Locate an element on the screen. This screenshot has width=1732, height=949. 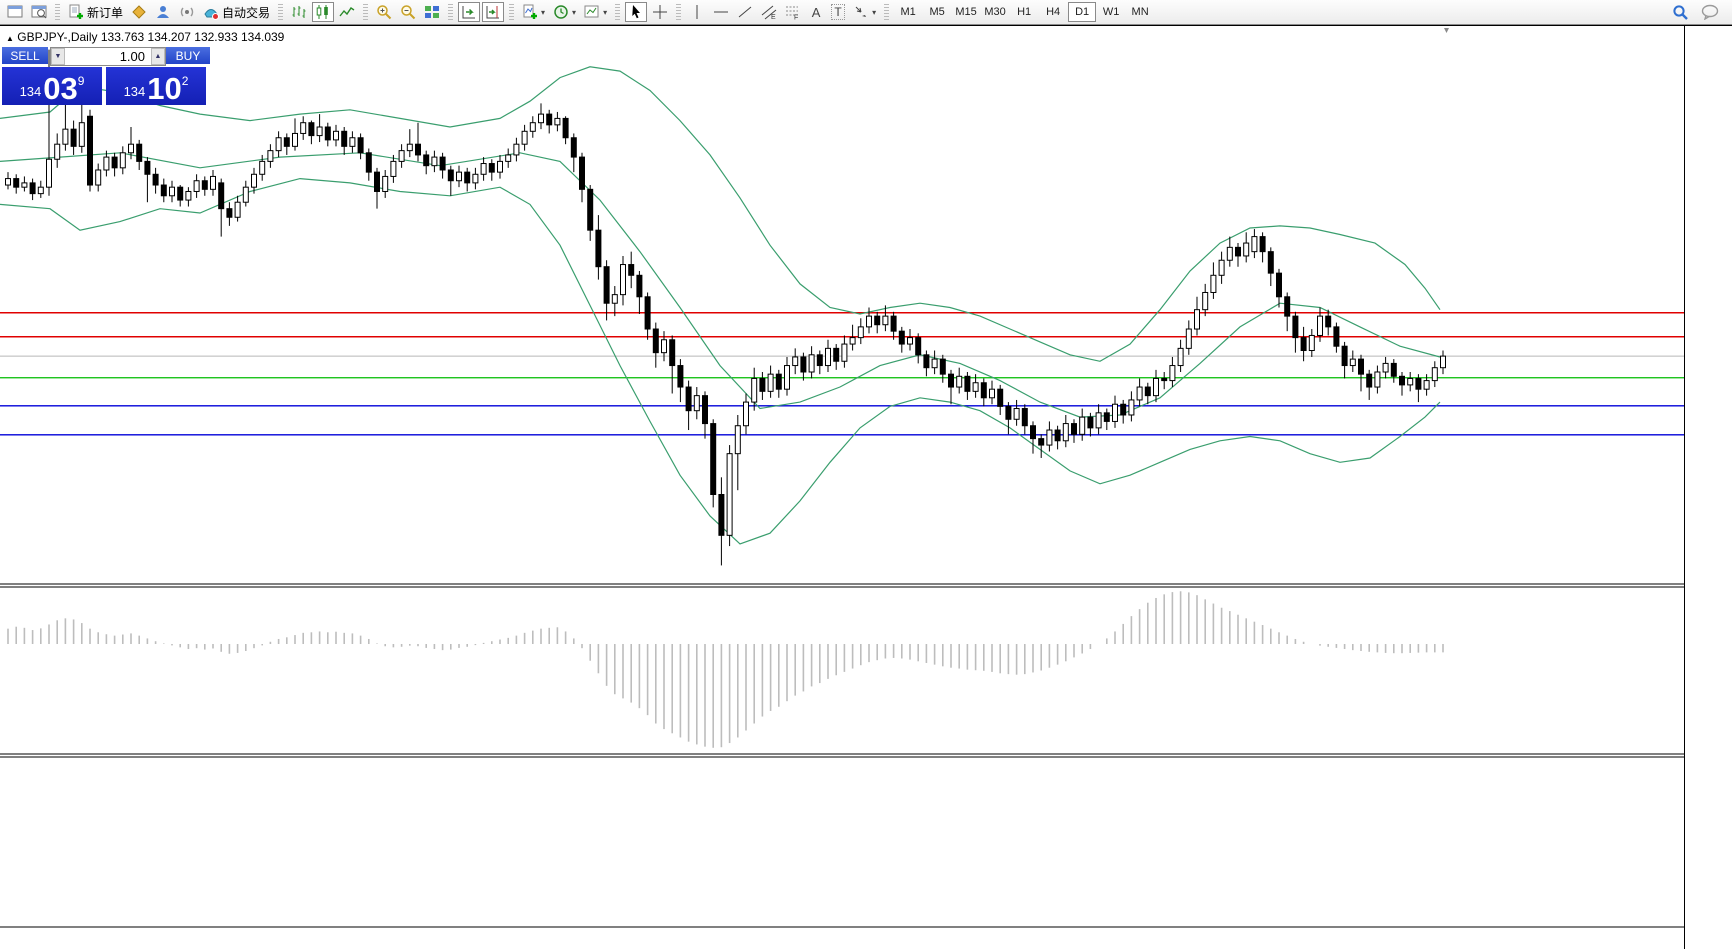
timeframe-h1: H1 is located at coordinates (1024, 12).